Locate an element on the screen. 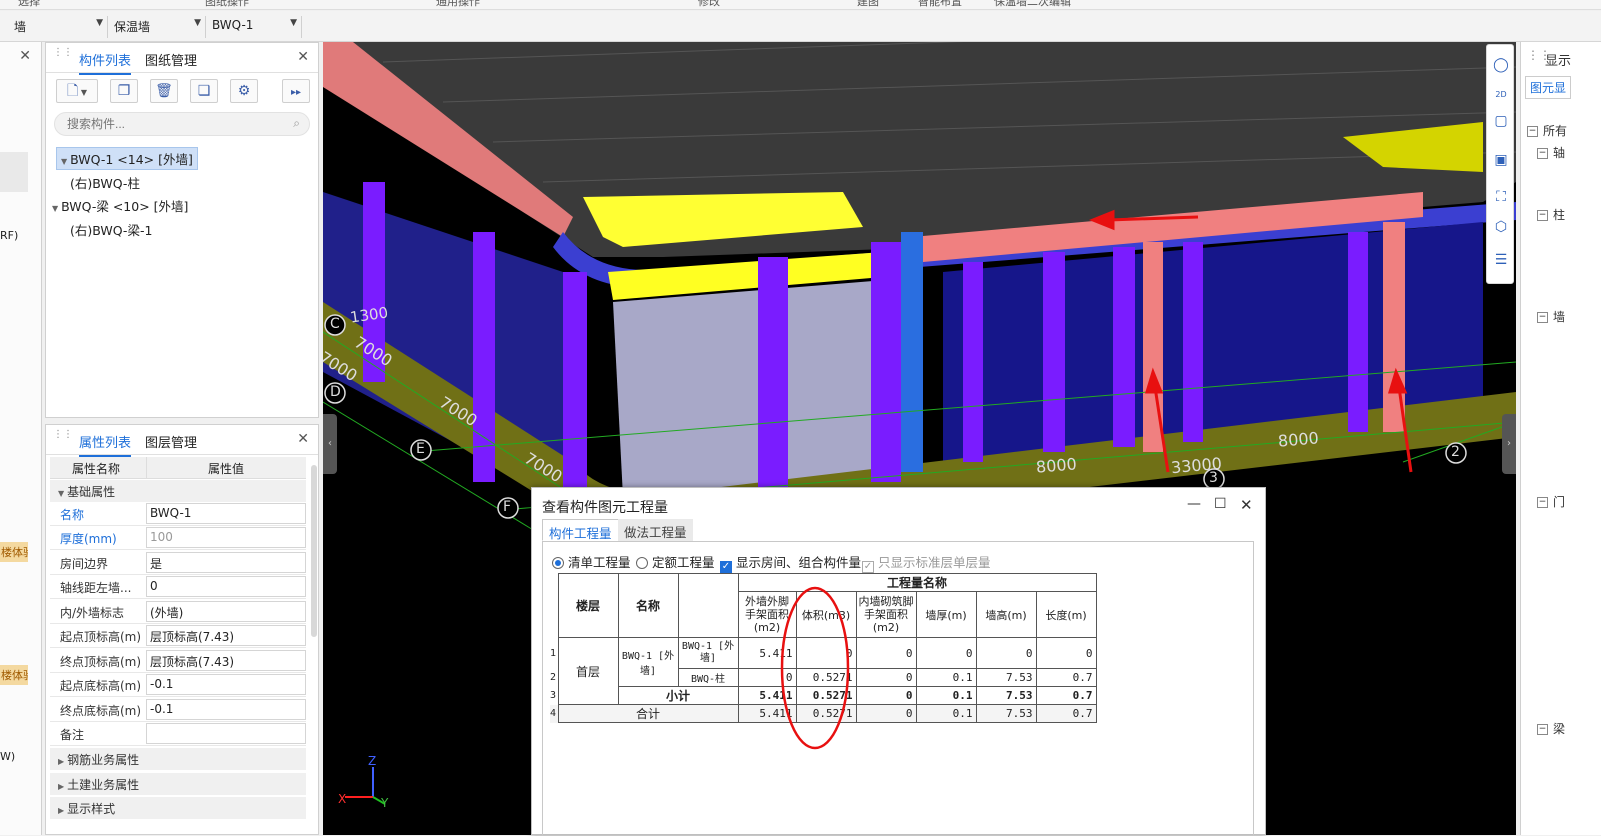 The height and width of the screenshot is (836, 1601). tab-drawing-management: 图纸管理 is located at coordinates (171, 59).